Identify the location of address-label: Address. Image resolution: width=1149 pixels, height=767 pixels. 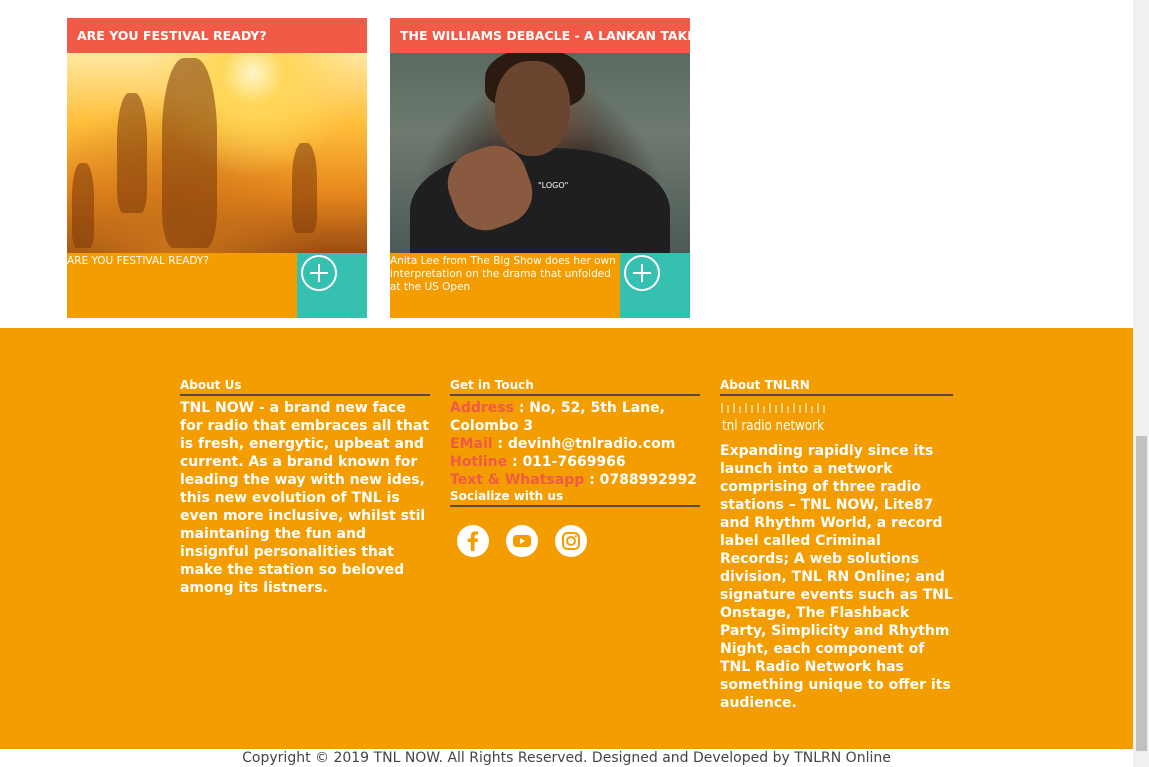
(482, 408).